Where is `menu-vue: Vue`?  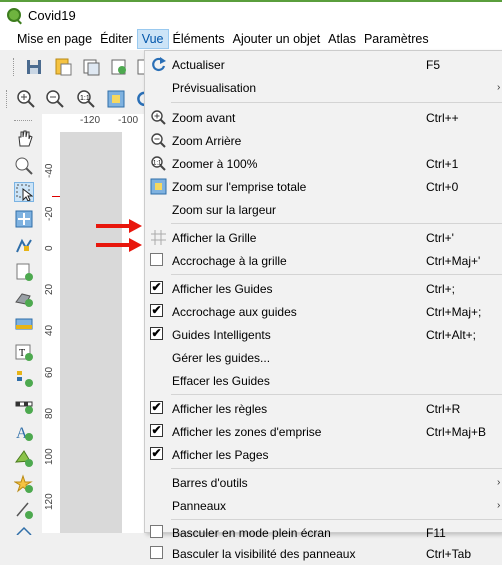
menu-vue: Vue is located at coordinates (152, 39).